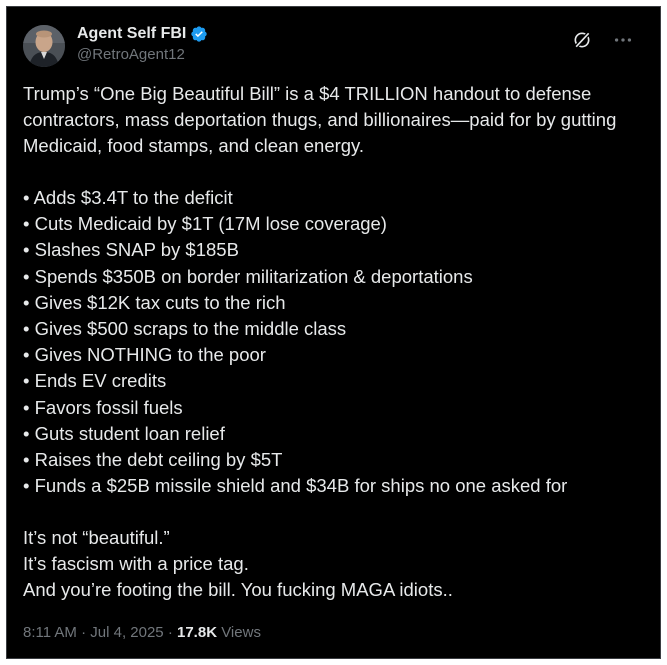  What do you see at coordinates (197, 632) in the screenshot?
I see `views-count: 17.8K` at bounding box center [197, 632].